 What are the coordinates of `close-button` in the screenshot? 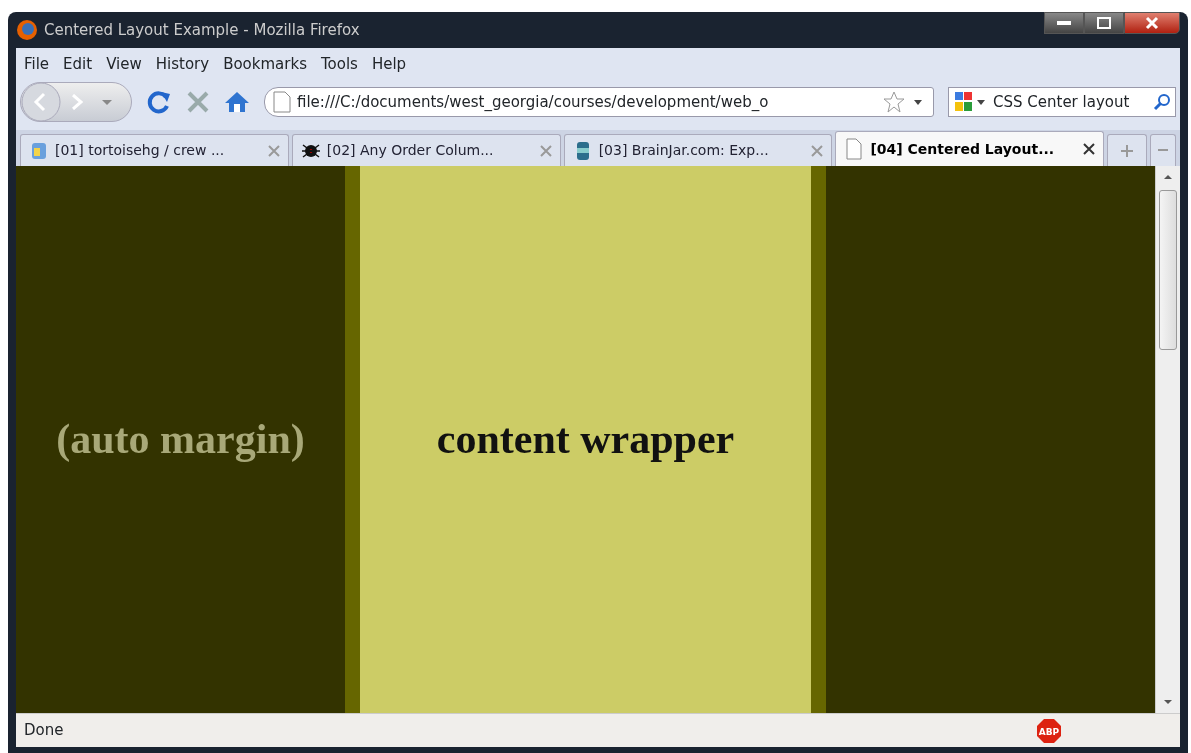 It's located at (1152, 23).